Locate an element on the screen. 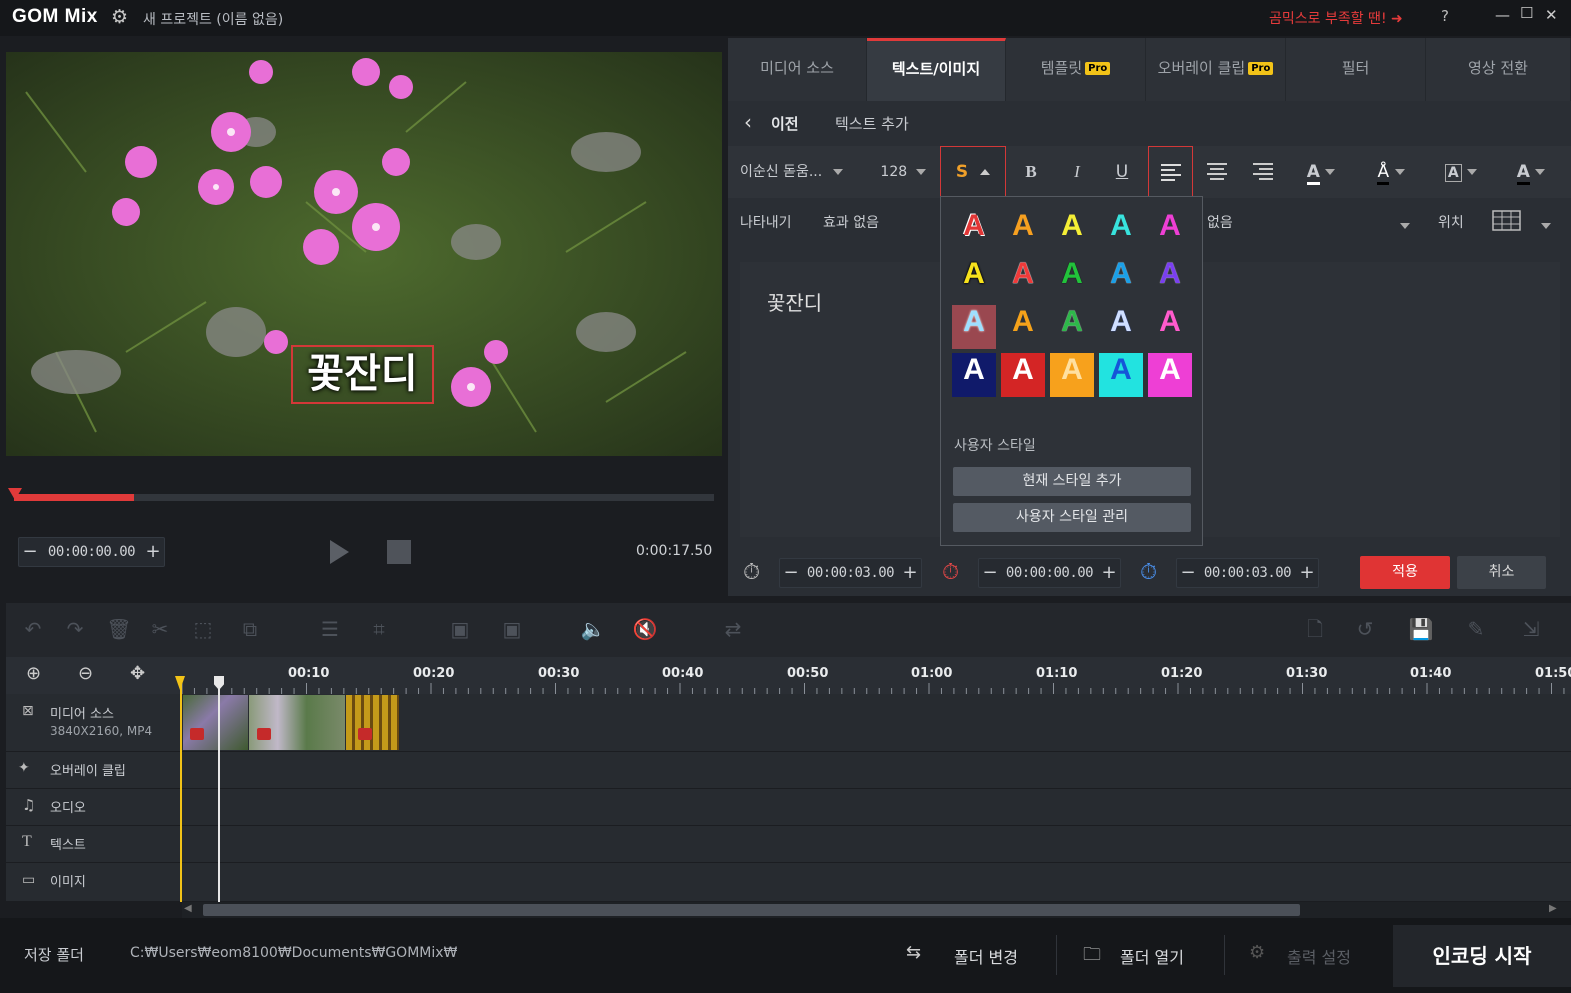 The width and height of the screenshot is (1571, 993). background-color-button: A is located at coordinates (1461, 172).